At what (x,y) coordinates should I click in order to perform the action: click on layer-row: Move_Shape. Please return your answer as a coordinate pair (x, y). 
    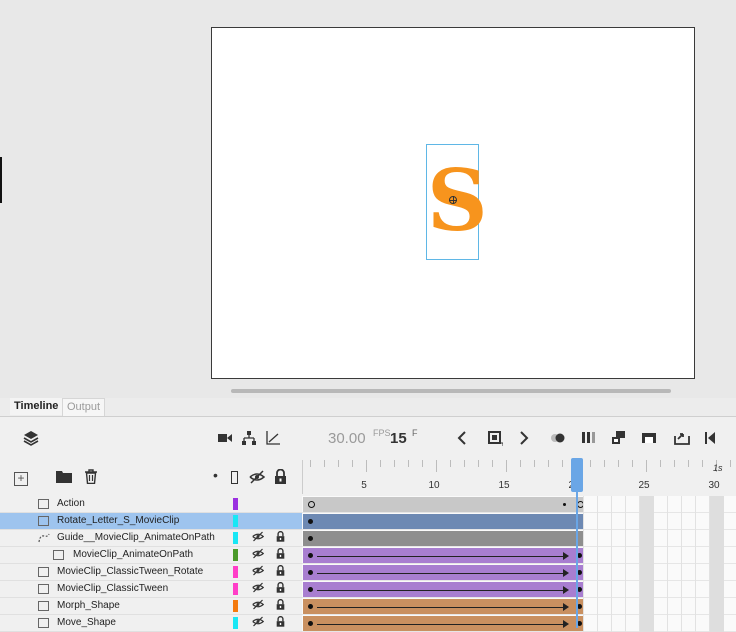
    Looking at the image, I should click on (368, 623).